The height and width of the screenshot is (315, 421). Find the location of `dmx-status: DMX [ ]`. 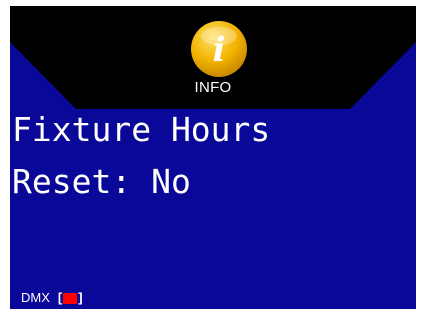

dmx-status: DMX [ ] is located at coordinates (52, 298).